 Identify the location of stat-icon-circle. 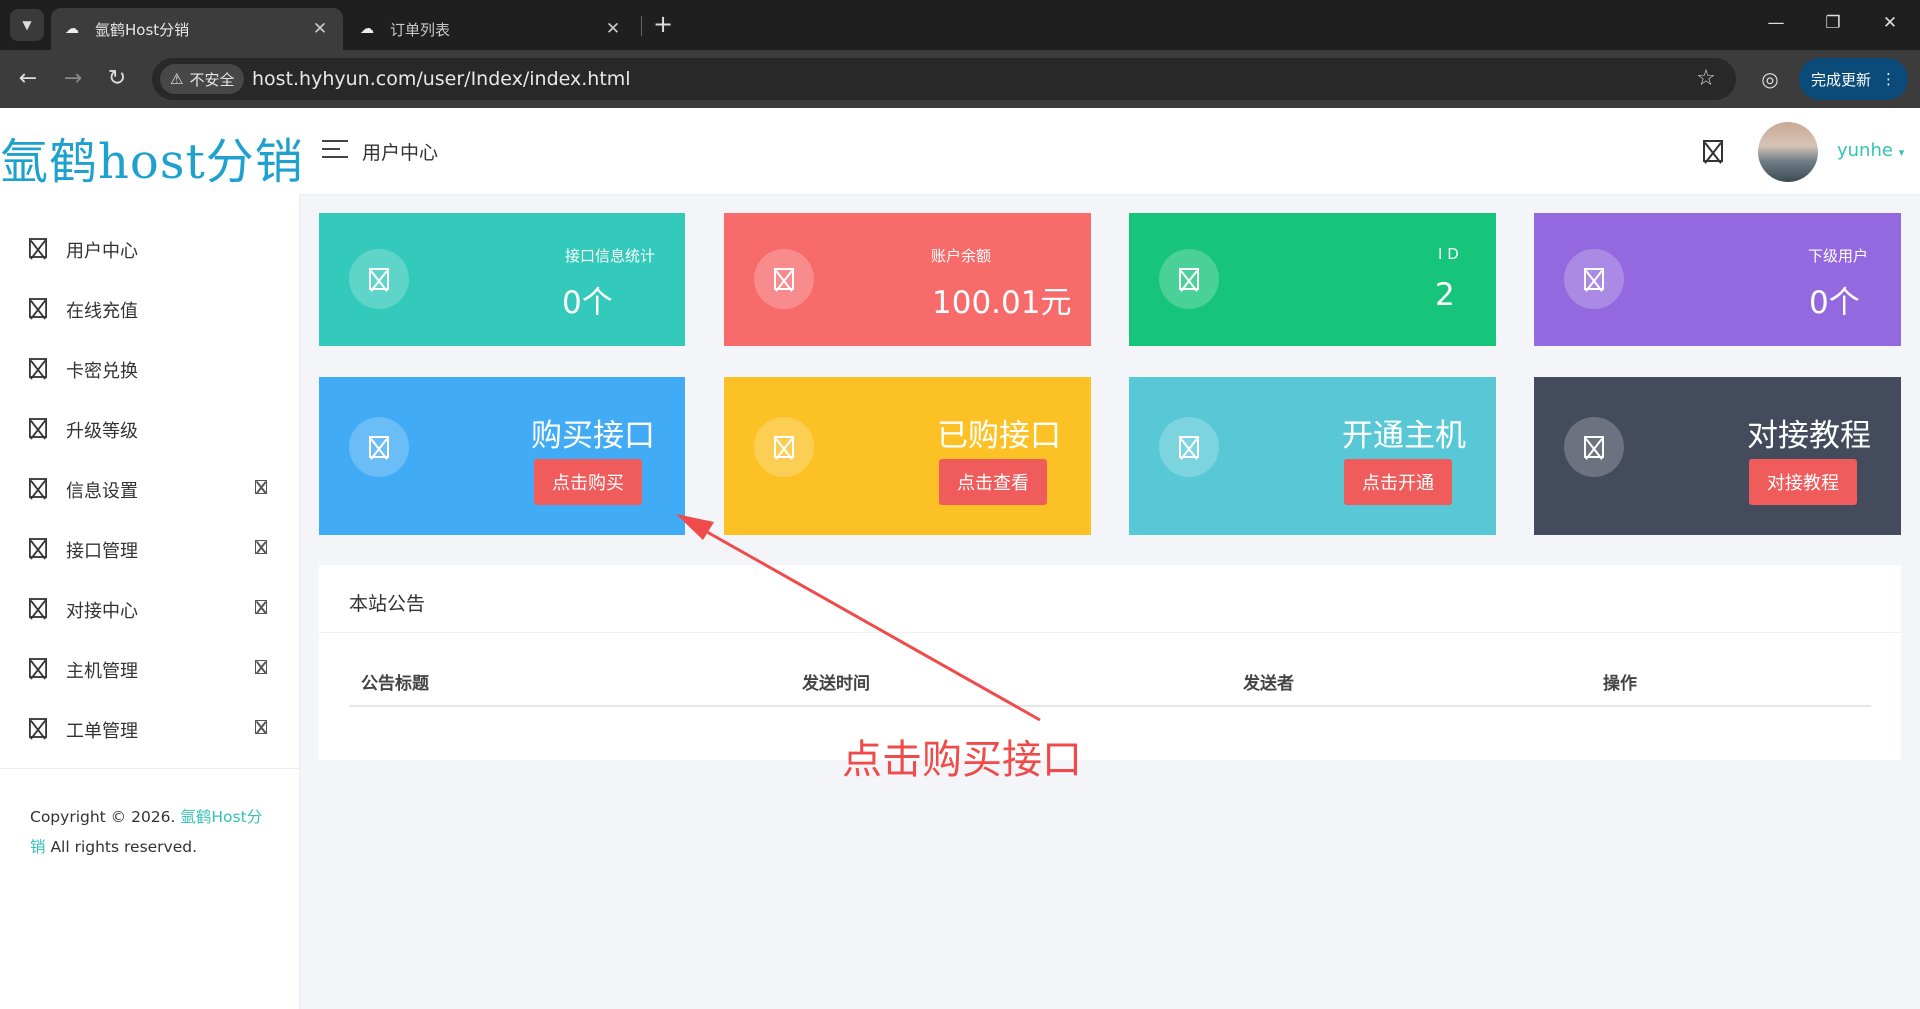
(1594, 279).